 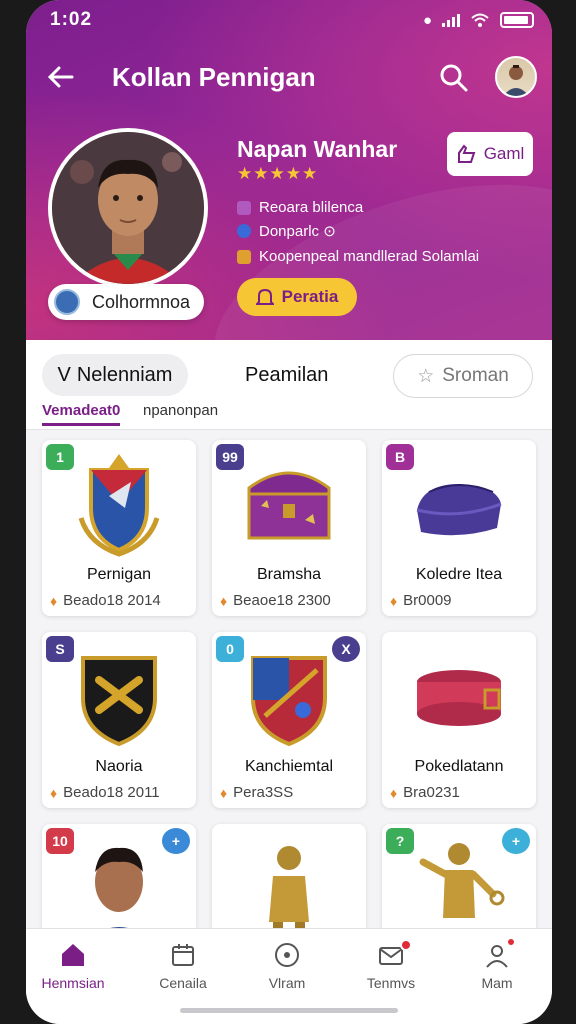 I want to click on status-bar: 1:02 ●, so click(x=292, y=20).